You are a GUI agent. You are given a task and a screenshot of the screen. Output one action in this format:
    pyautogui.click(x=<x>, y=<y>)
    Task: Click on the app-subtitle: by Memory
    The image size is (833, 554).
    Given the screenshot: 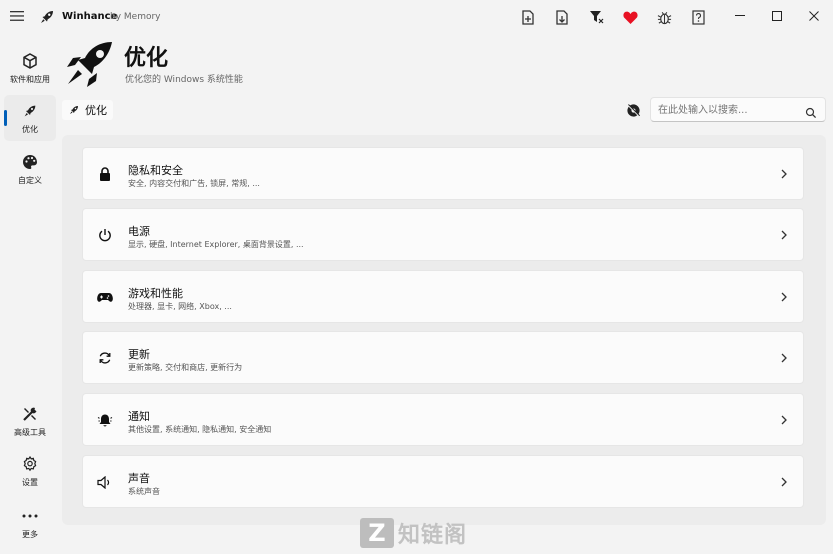 What is the action you would take?
    pyautogui.click(x=135, y=17)
    